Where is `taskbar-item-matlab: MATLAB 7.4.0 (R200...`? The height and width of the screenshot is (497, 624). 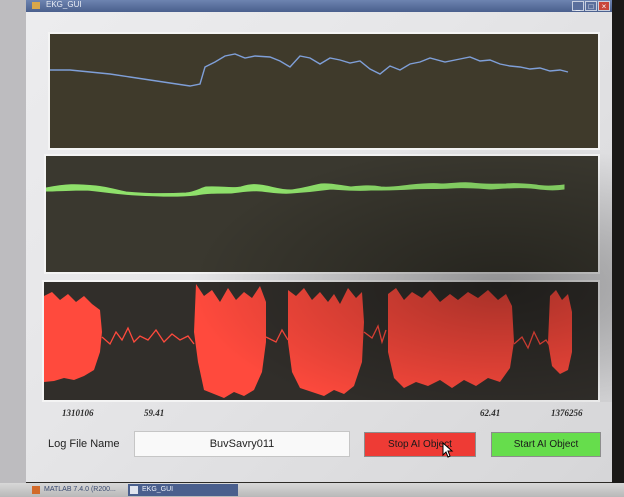
taskbar-item-matlab: MATLAB 7.4.0 (R200... is located at coordinates (77, 490).